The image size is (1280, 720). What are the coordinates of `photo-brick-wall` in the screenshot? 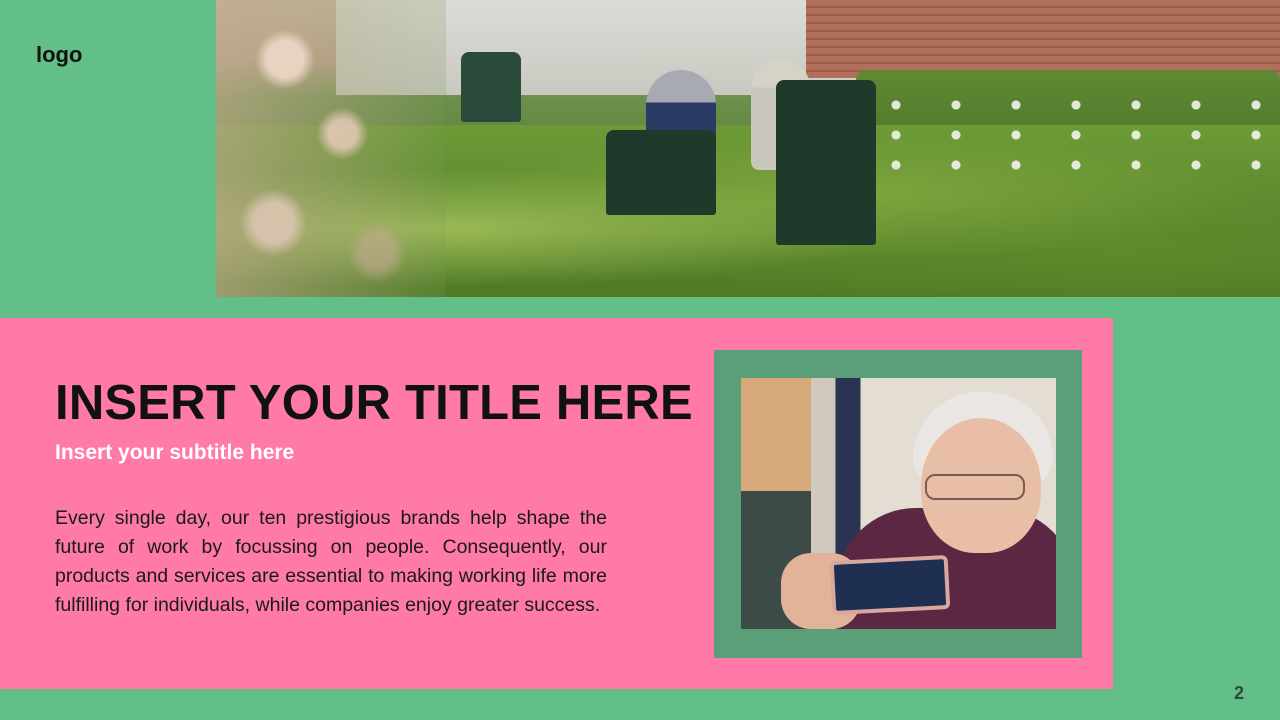 It's located at (1043, 39).